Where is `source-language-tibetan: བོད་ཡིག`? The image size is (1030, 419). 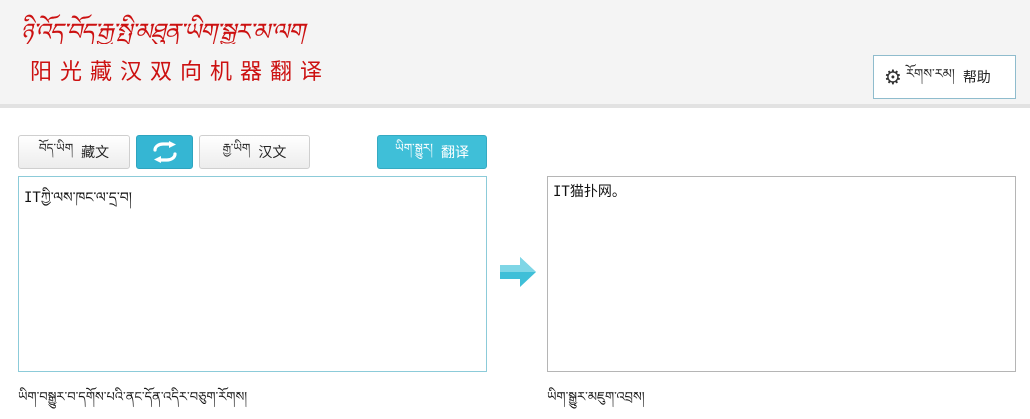
source-language-tibetan: བོད་ཡིག is located at coordinates (56, 148).